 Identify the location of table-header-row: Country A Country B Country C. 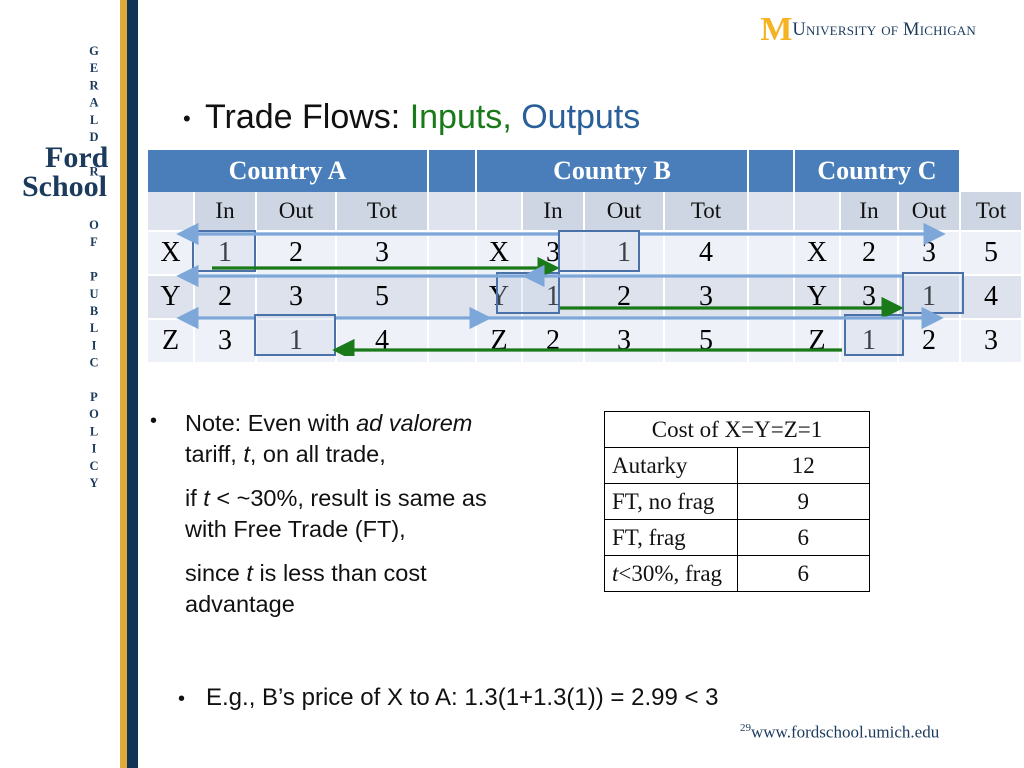
(585, 171).